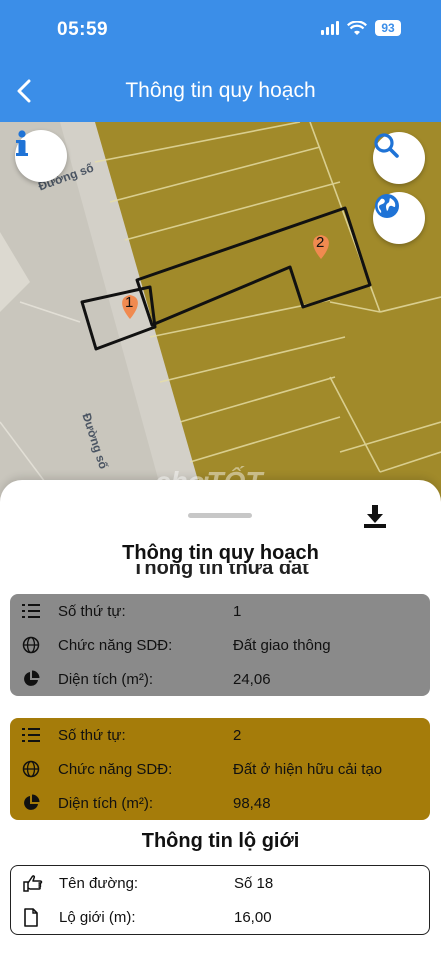 This screenshot has height=960, width=441. I want to click on row-value: 1, so click(237, 611).